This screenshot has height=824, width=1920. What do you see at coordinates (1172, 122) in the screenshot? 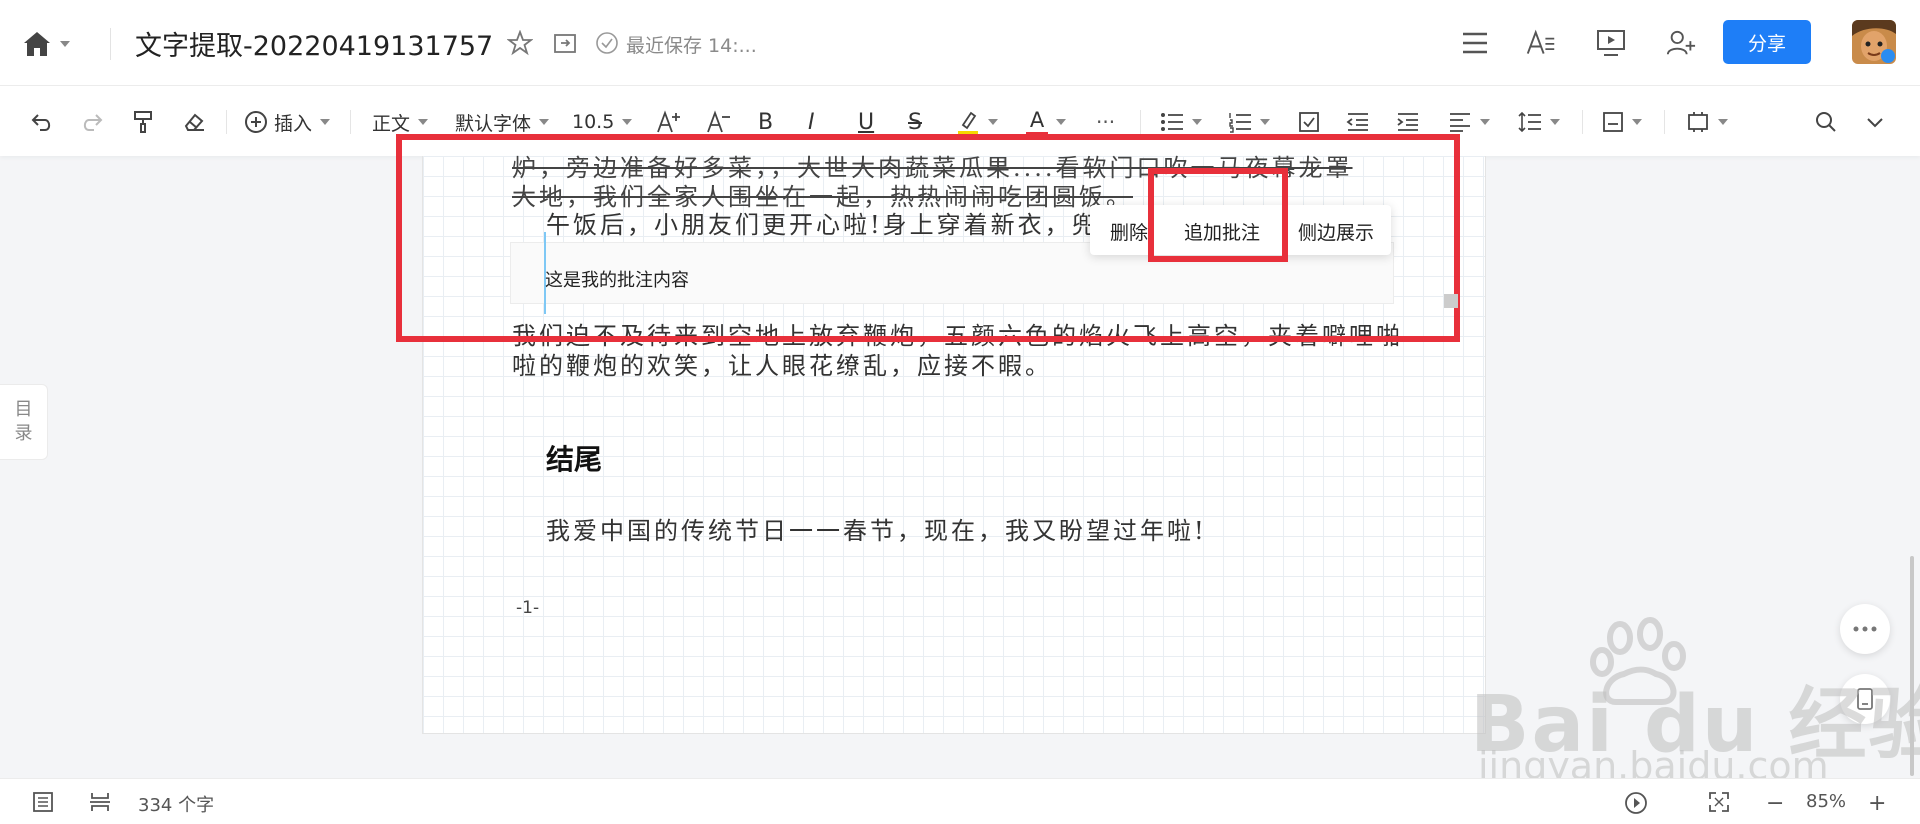
I see `bullet-list-icon` at bounding box center [1172, 122].